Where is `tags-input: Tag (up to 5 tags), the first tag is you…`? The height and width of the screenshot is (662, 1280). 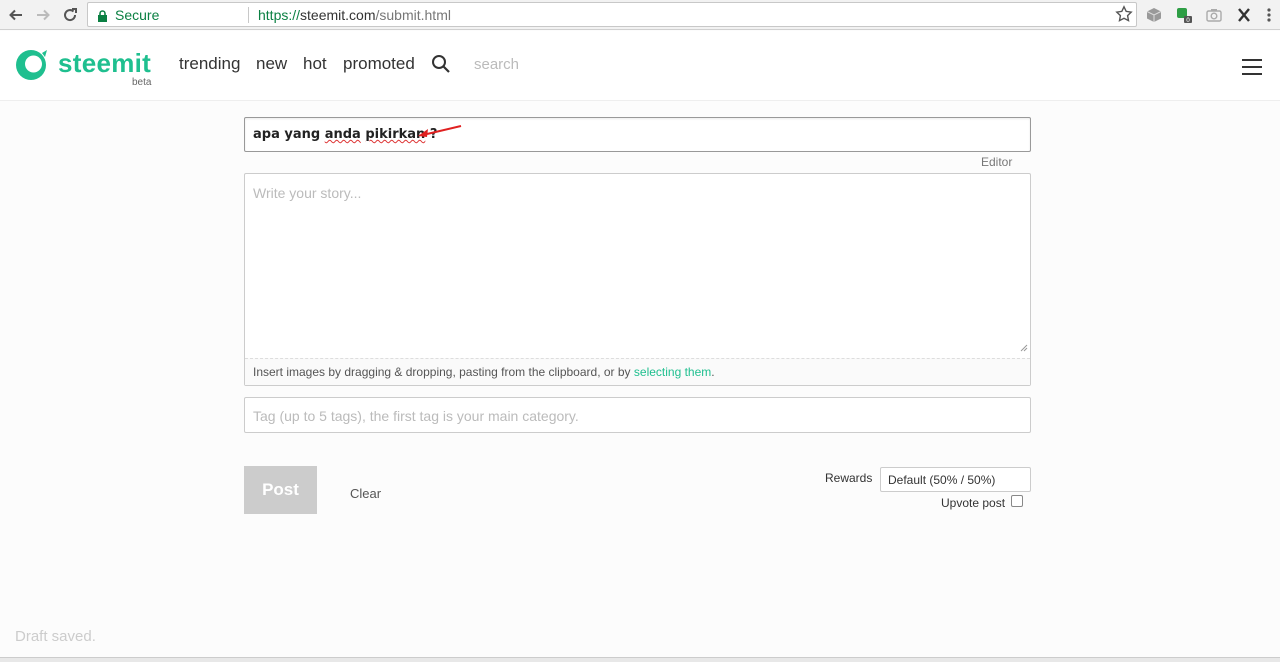 tags-input: Tag (up to 5 tags), the first tag is you… is located at coordinates (637, 415).